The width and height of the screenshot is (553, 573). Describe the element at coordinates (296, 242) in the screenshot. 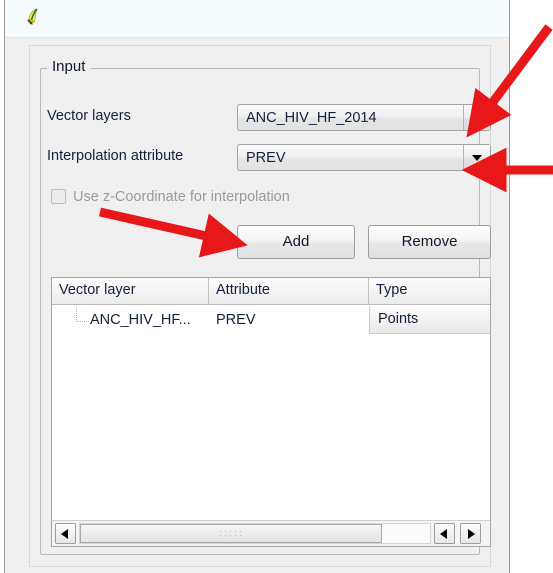

I see `add-button: Add` at that location.